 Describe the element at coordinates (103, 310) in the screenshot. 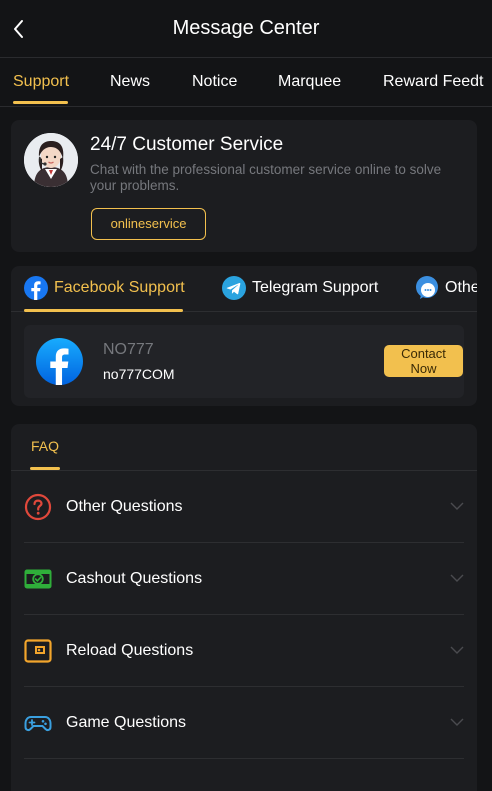

I see `active-social-tab-indicator` at that location.